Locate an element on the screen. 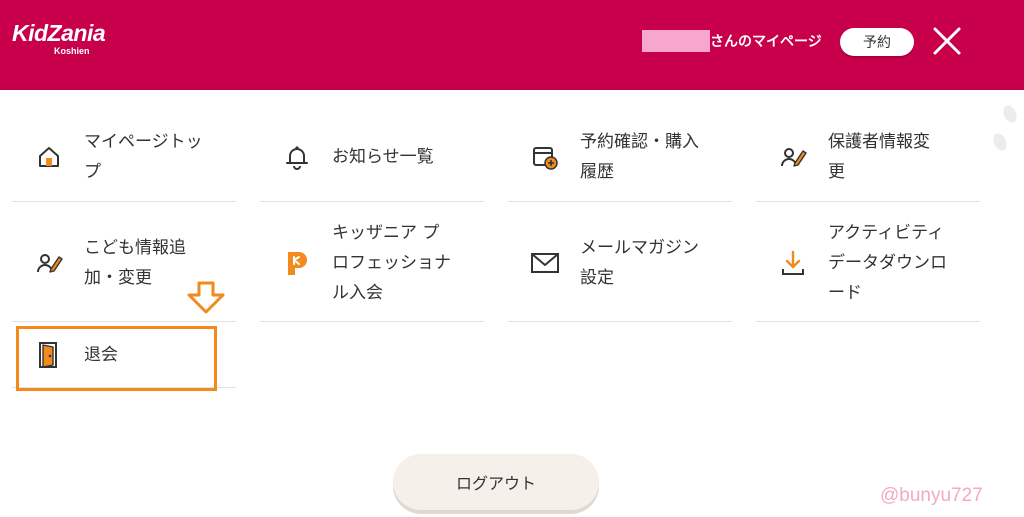 This screenshot has width=1024, height=517. menu-item-kidzania-professional: キッザニア プ ロフェッショナ ル入会 is located at coordinates (372, 262).